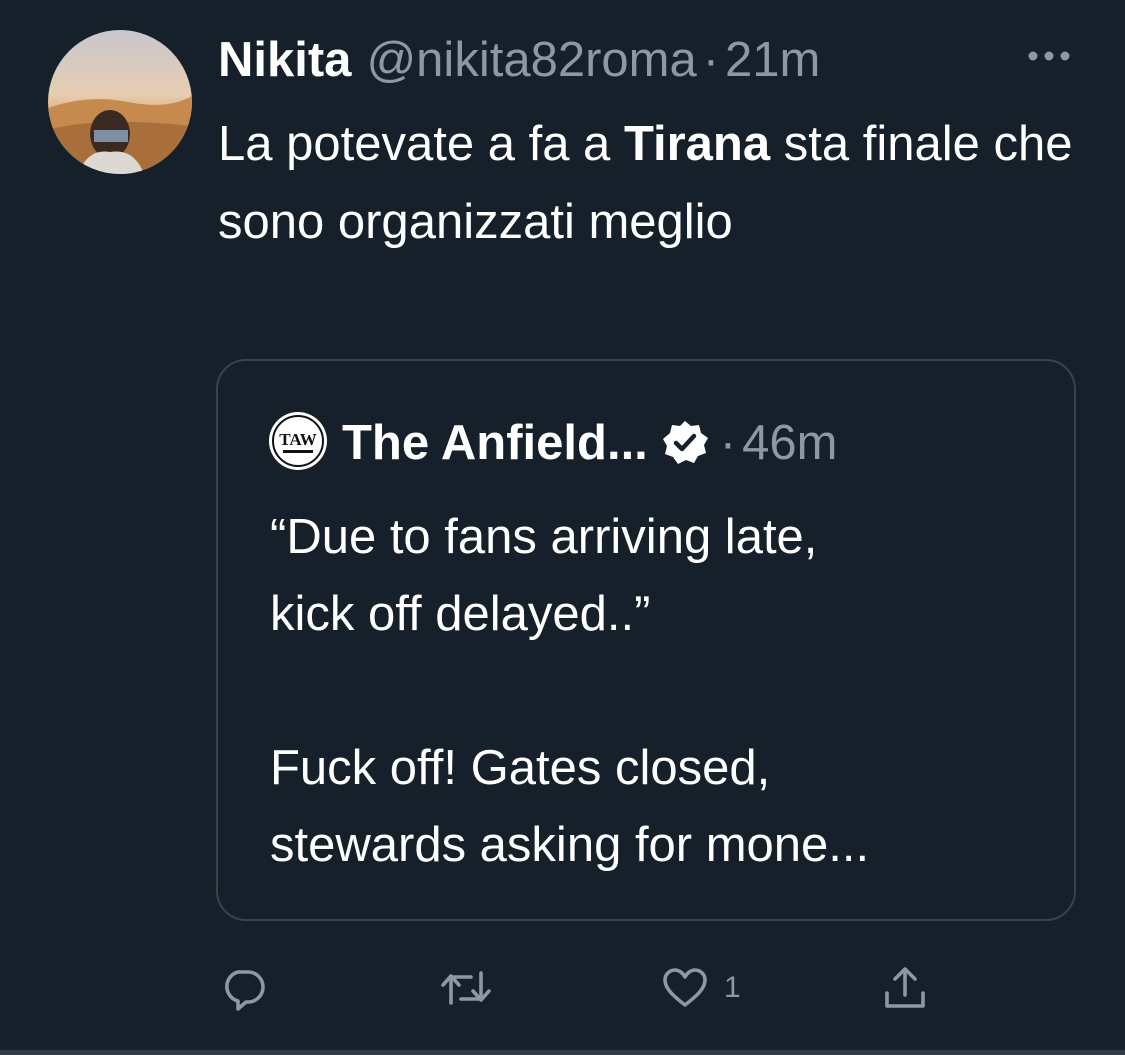  I want to click on like-count: 1, so click(732, 987).